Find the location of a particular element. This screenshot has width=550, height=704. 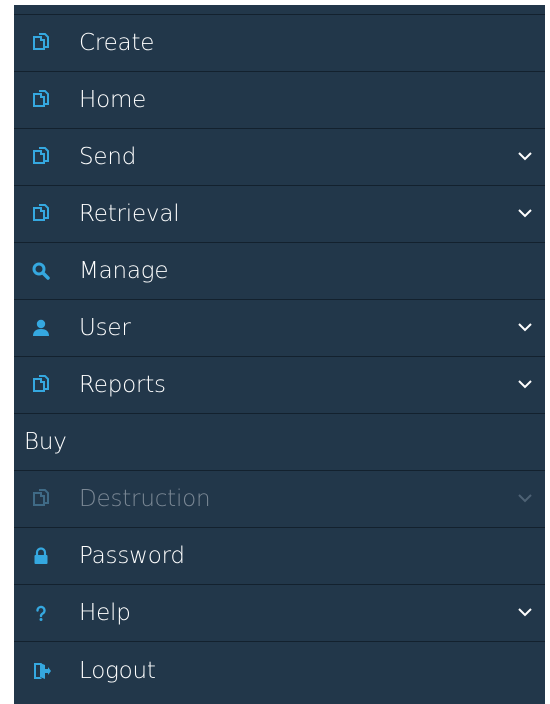

menu-item-label: Password is located at coordinates (132, 556).